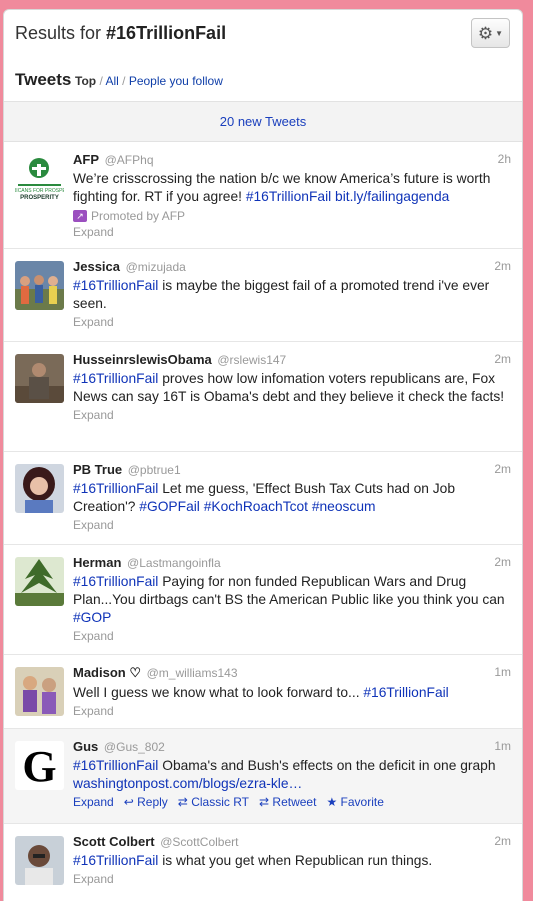 This screenshot has height=901, width=533. I want to click on tweets-heading: Tweets, so click(43, 79).